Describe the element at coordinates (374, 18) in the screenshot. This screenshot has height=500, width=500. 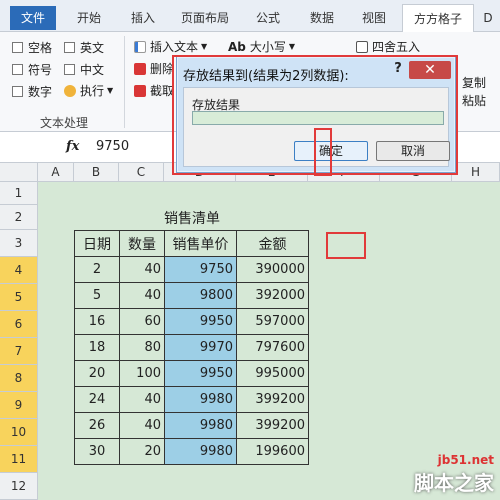
I see `tab-view: 视图` at that location.